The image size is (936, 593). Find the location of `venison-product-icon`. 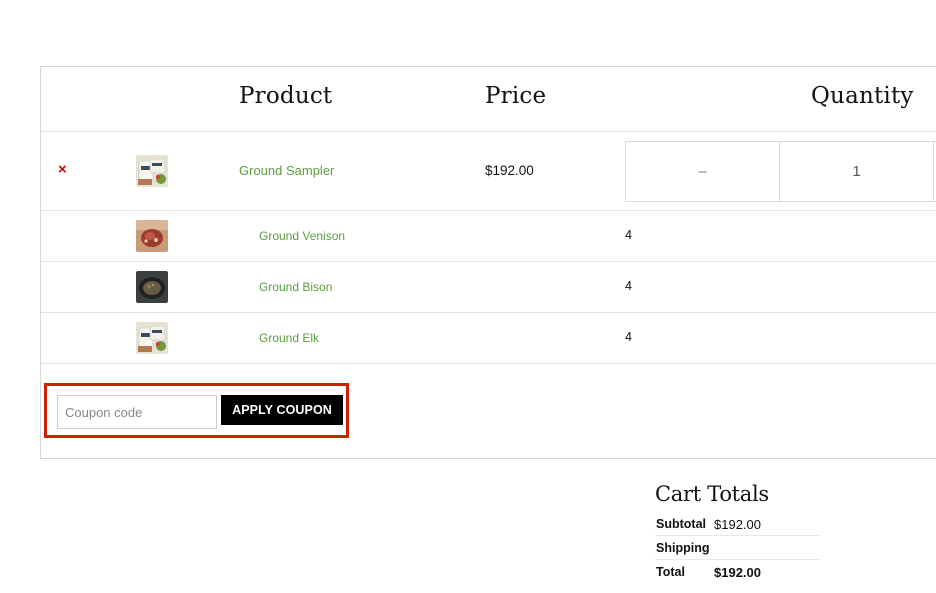

venison-product-icon is located at coordinates (152, 236).